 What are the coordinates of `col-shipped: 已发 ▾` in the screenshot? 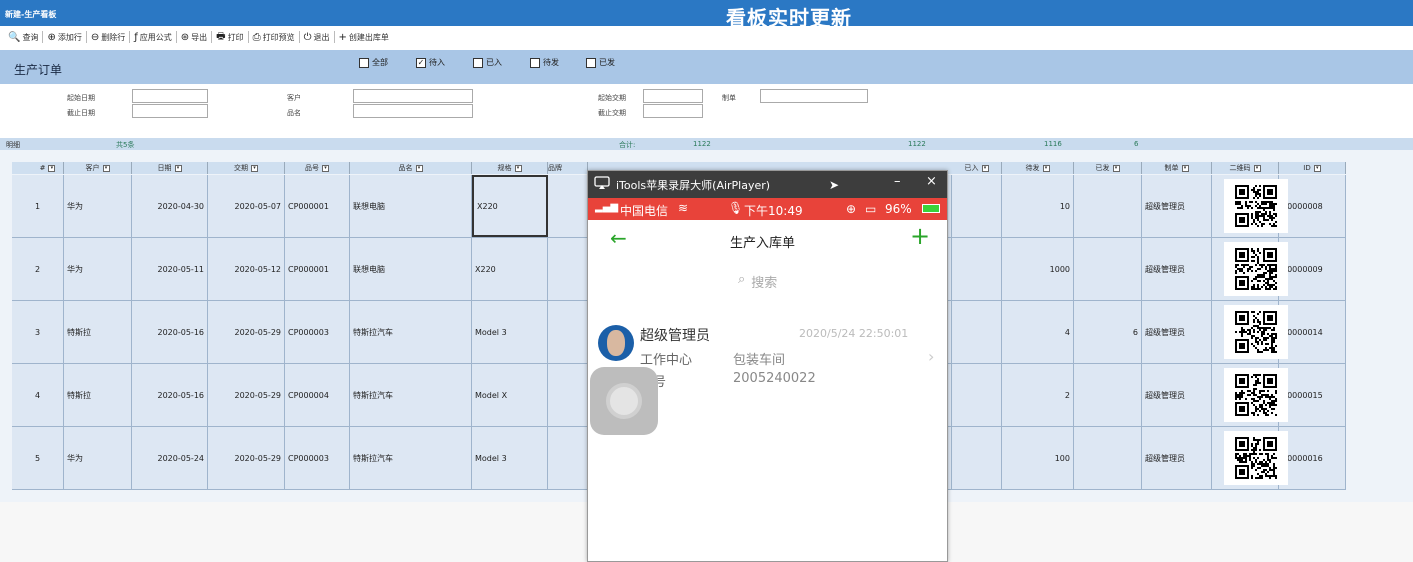 It's located at (1108, 168).